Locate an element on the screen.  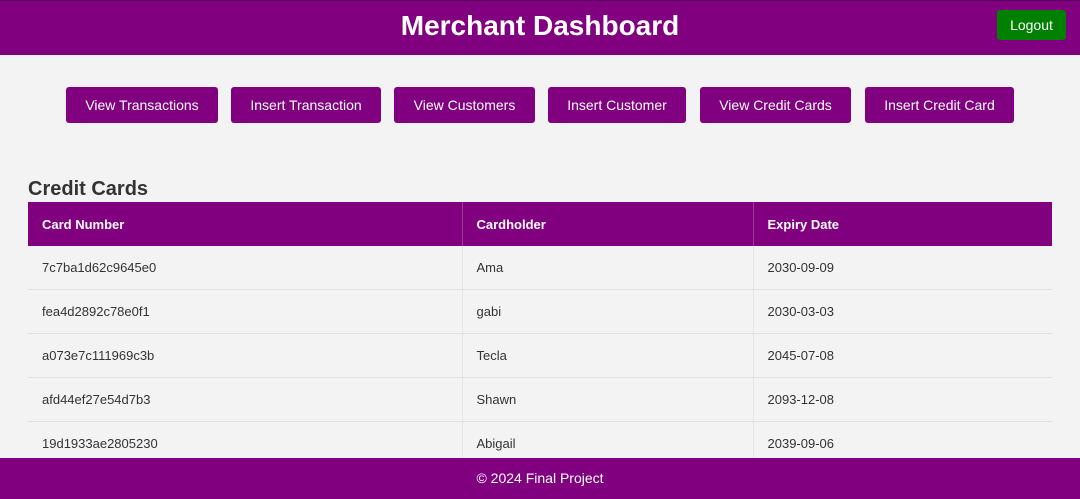
footer-text: © 2024 Final Project is located at coordinates (540, 478).